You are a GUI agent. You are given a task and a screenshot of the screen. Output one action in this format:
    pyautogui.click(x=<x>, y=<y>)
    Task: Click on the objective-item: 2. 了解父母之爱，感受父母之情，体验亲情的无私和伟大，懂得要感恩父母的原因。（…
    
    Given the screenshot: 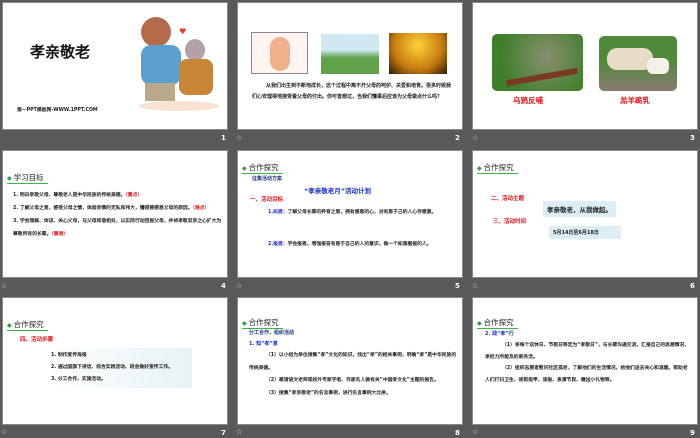 What is the action you would take?
    pyautogui.click(x=111, y=208)
    